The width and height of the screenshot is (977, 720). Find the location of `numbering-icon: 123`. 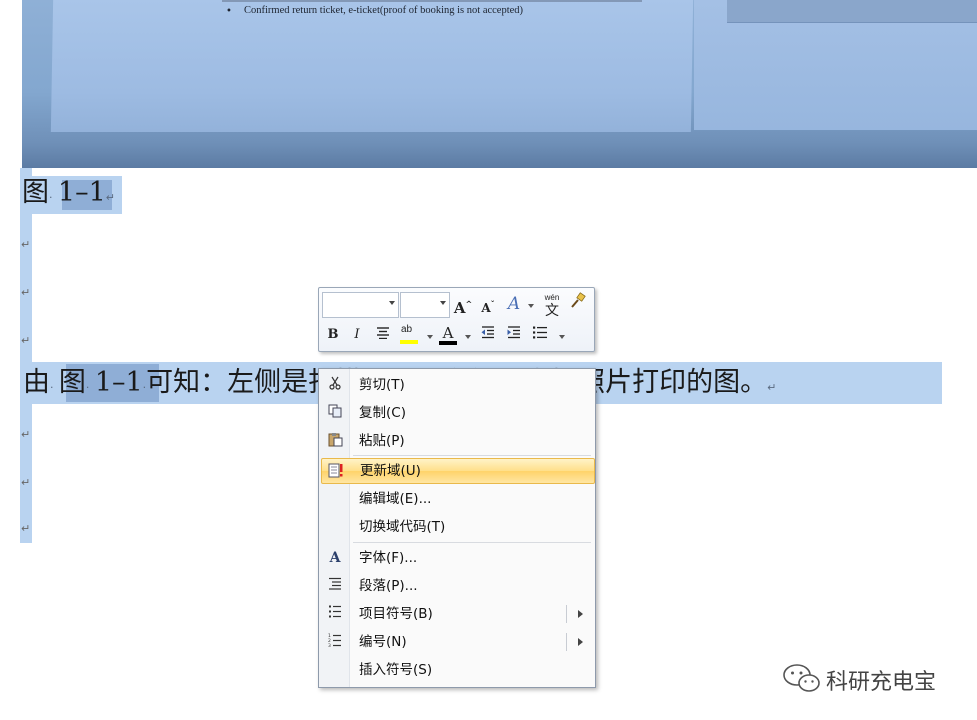

numbering-icon: 123 is located at coordinates (335, 642).